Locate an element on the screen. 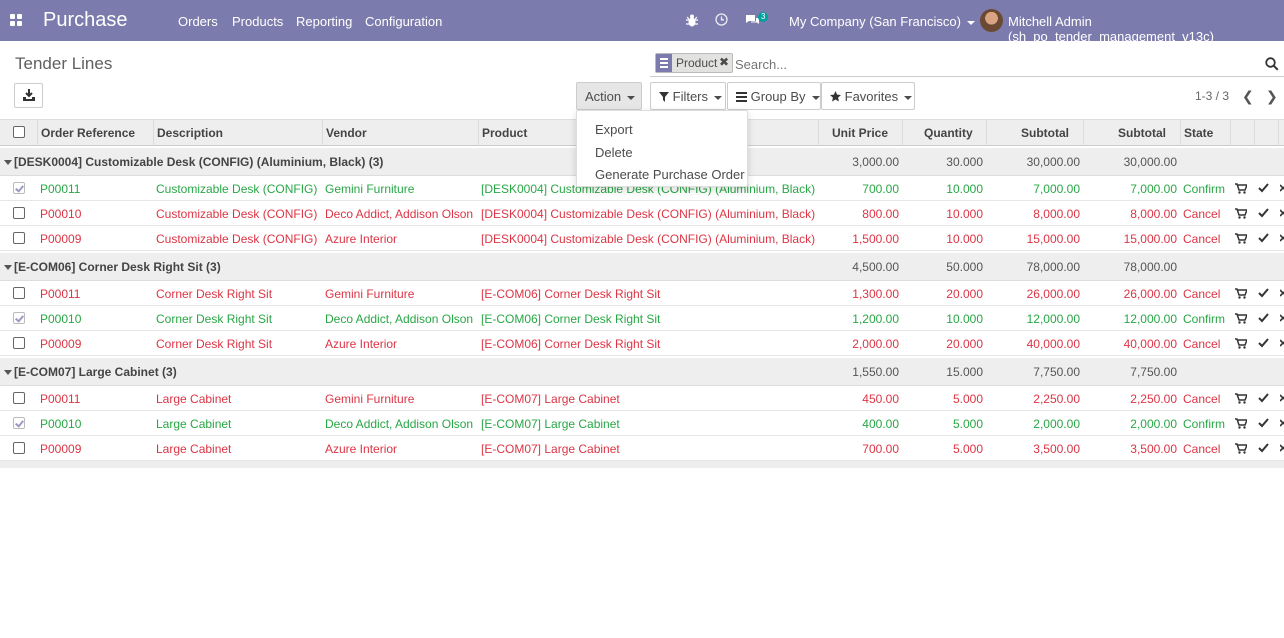 Image resolution: width=1284 pixels, height=638 pixels. column-vendor: Vendor is located at coordinates (346, 133).